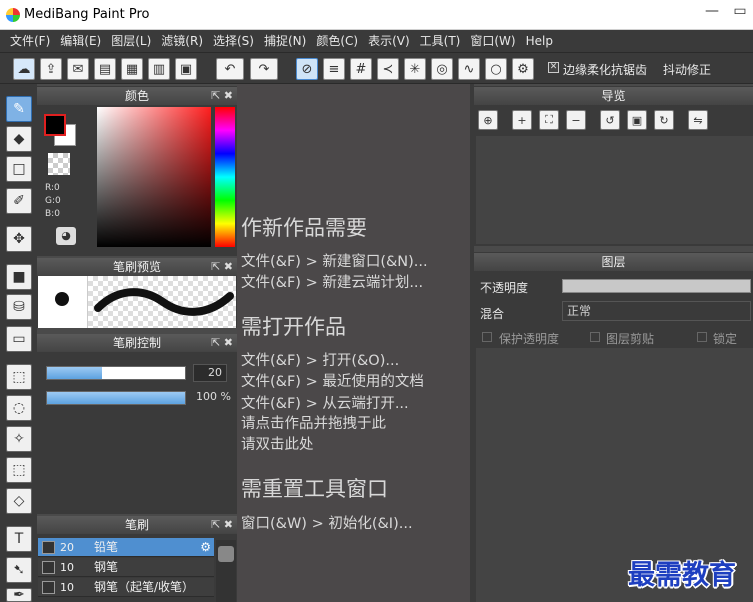  Describe the element at coordinates (116, 373) in the screenshot. I see `brush-size-slider` at that location.